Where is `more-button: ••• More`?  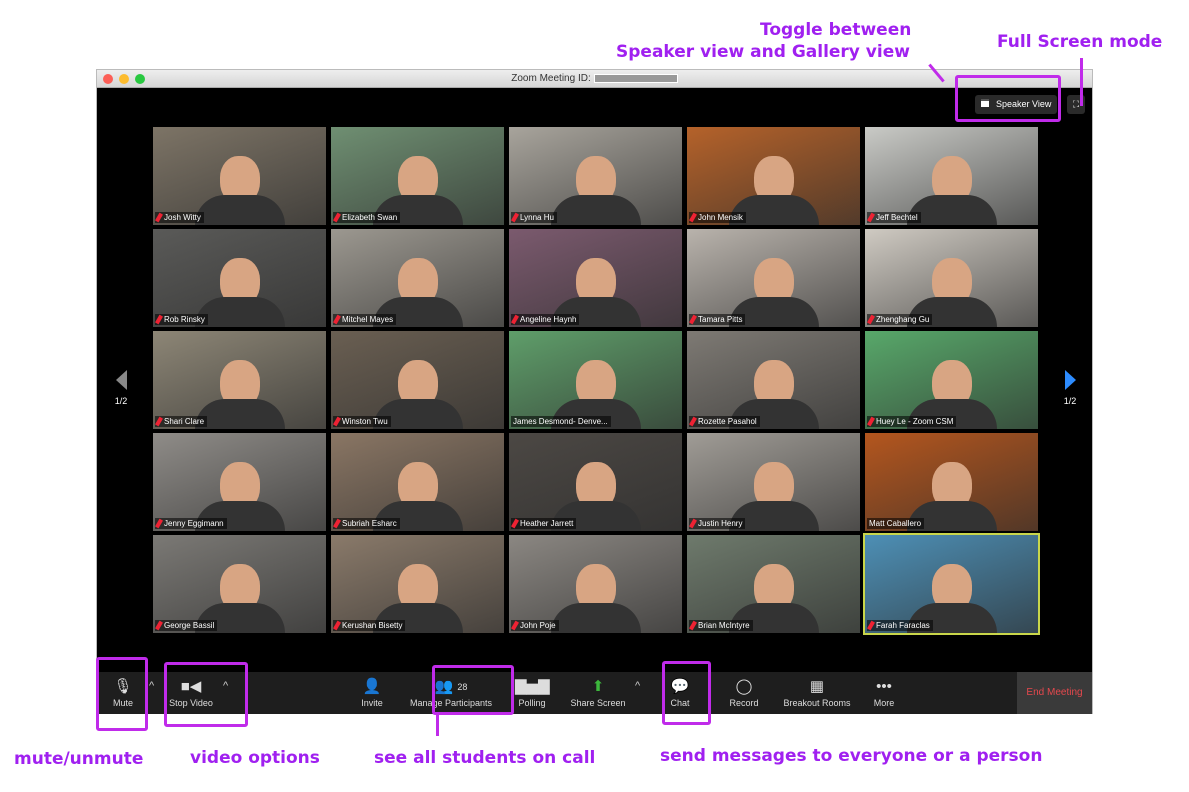
more-button: ••• More is located at coordinates (884, 693).